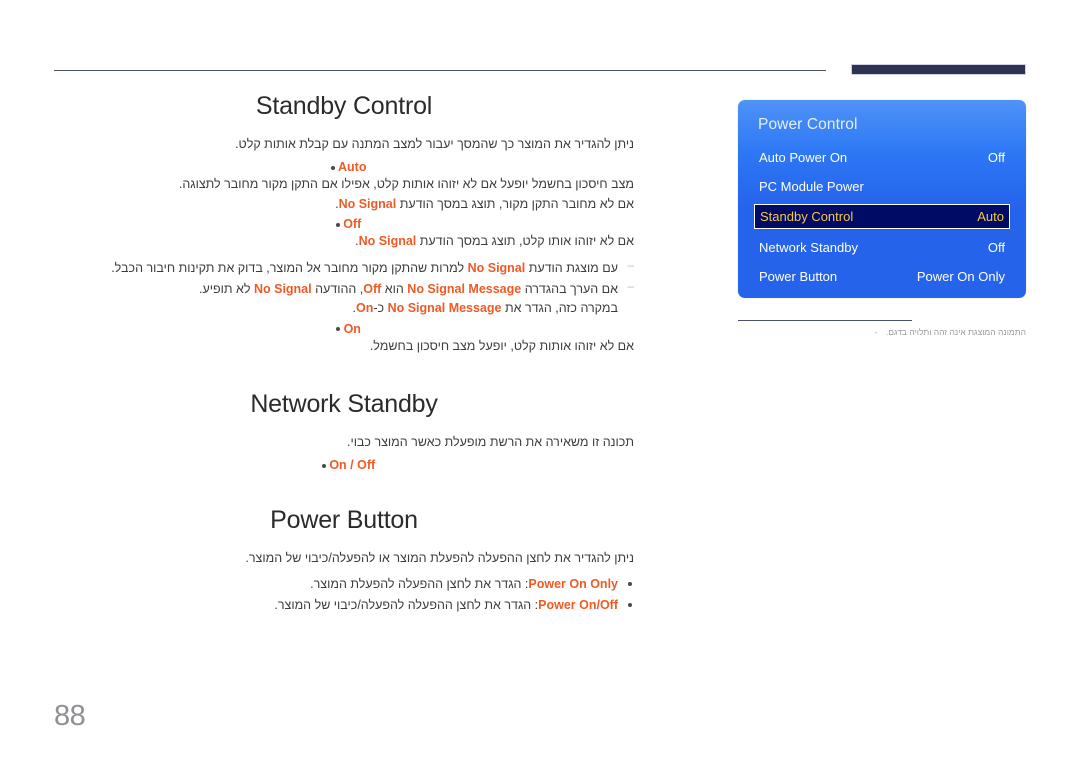 Image resolution: width=1080 pixels, height=763 pixels. What do you see at coordinates (882, 333) in the screenshot?
I see `osd-footnote: התמונה המוצגת אינה זהה ותלויה בדגם. -` at bounding box center [882, 333].